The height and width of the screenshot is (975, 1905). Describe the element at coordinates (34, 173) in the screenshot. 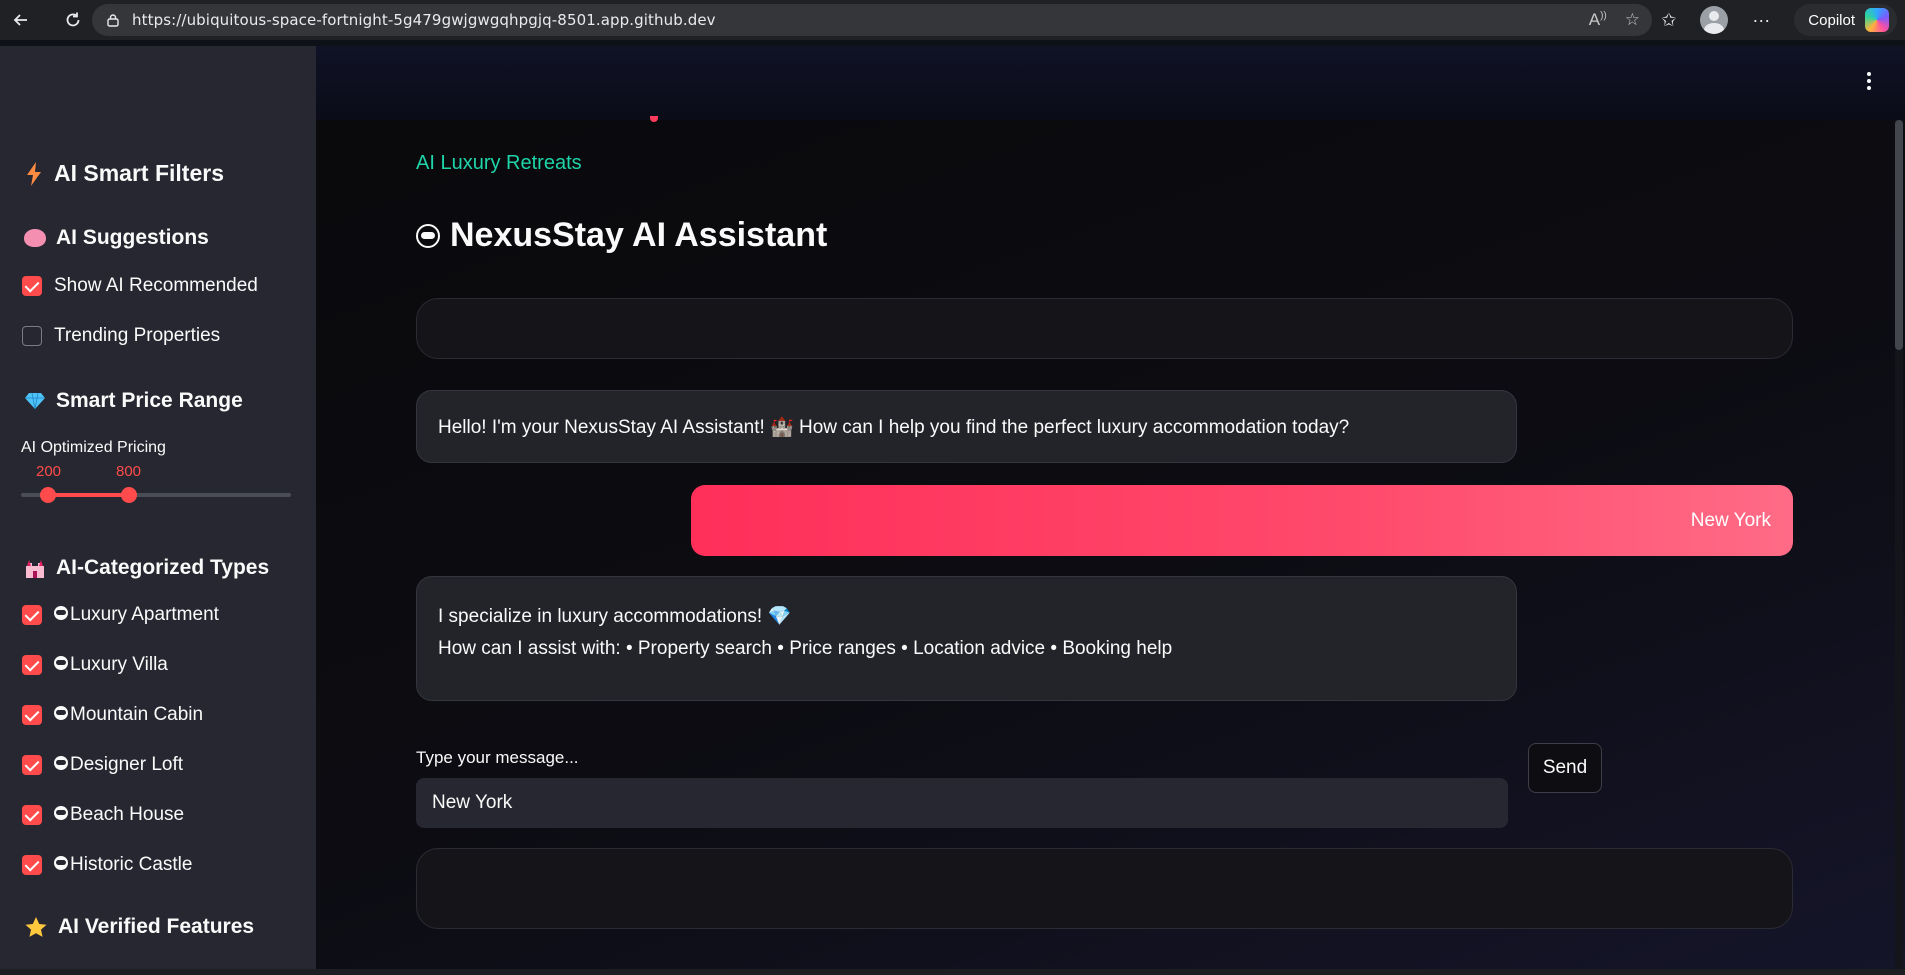

I see `lightning-icon` at that location.